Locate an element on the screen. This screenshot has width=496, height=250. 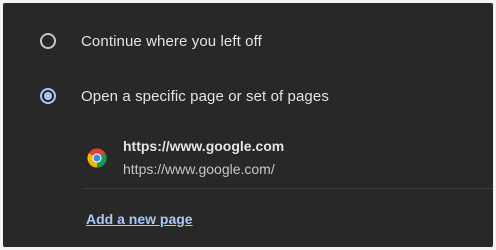
chrome-icon is located at coordinates (97, 158).